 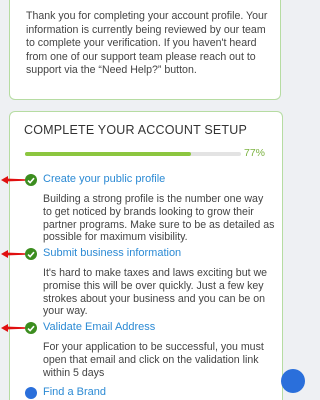 What do you see at coordinates (112, 253) in the screenshot?
I see `step-link-business-info: Submit business information` at bounding box center [112, 253].